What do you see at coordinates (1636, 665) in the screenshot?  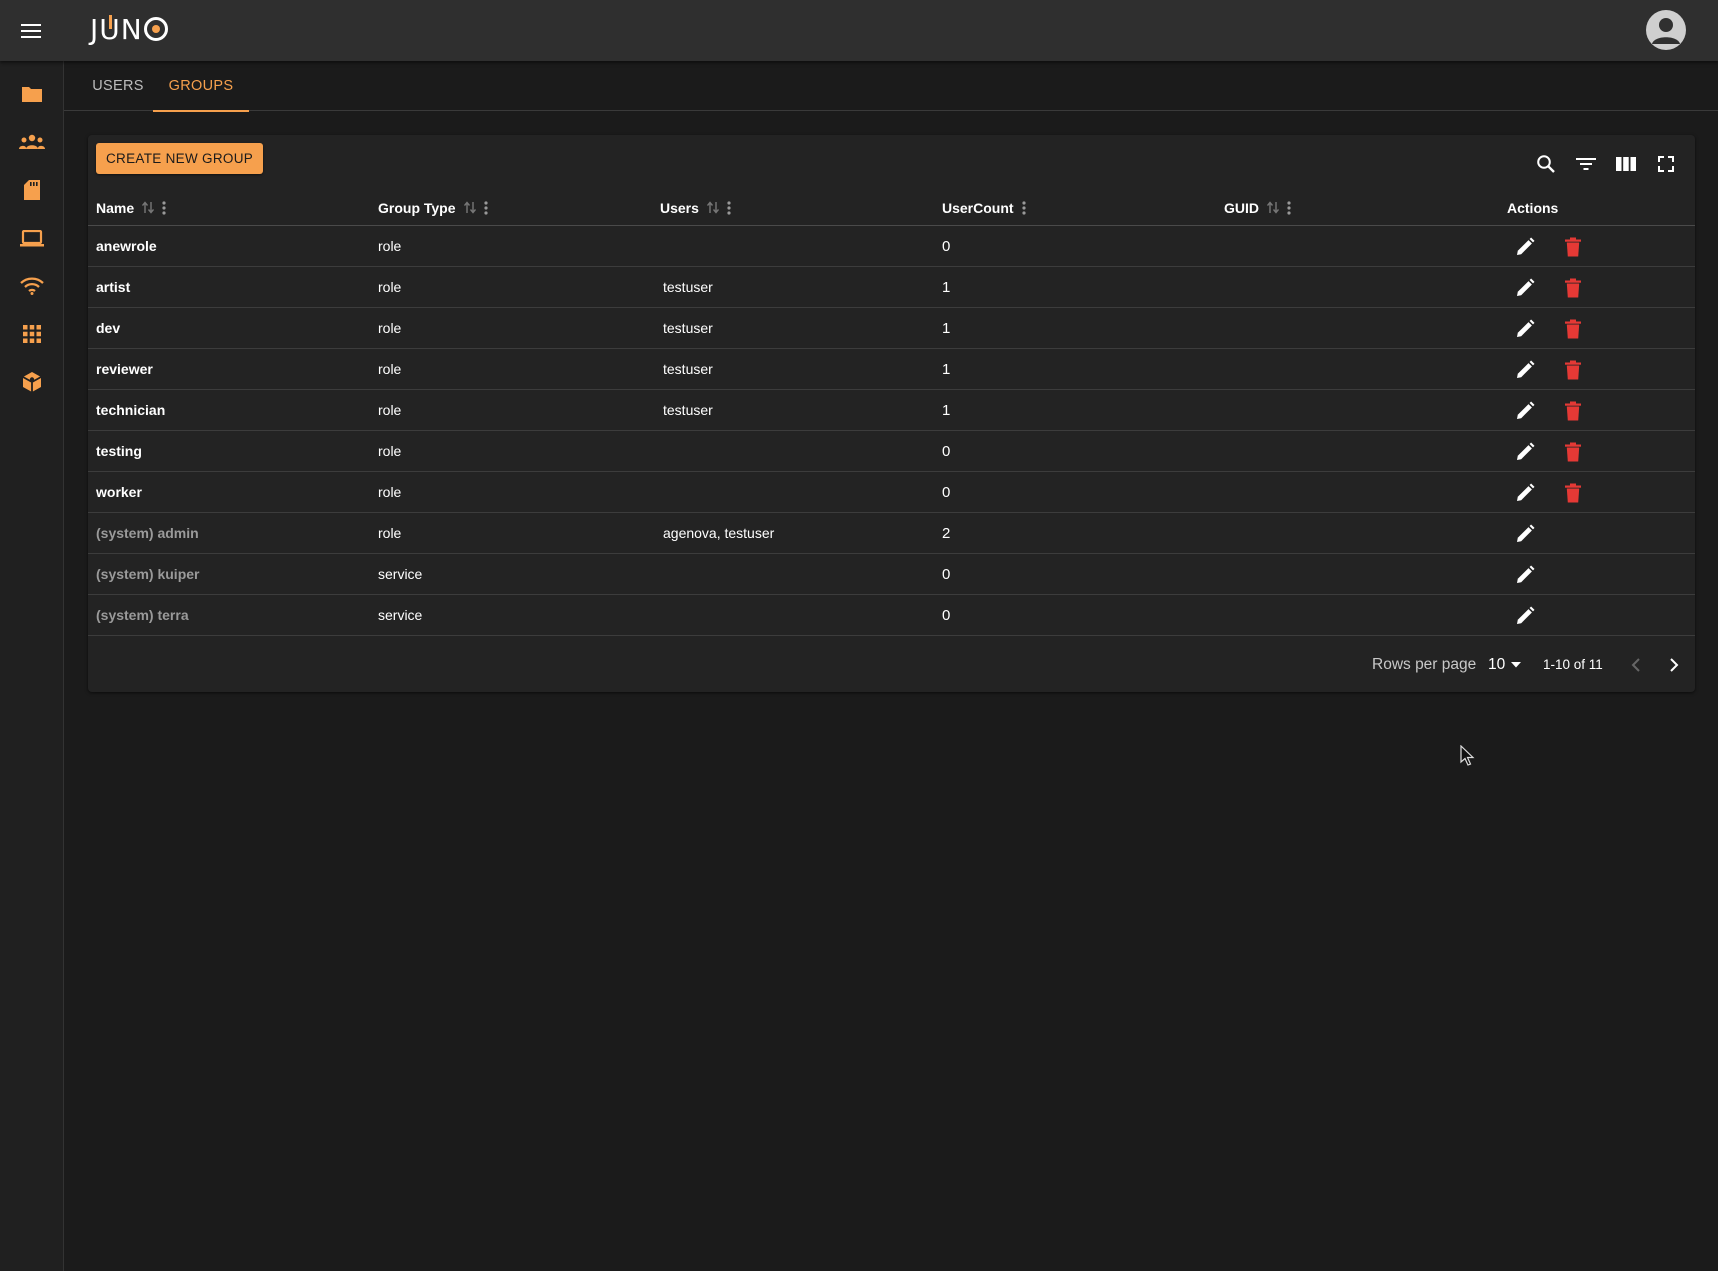 I see `chevron-left-icon` at bounding box center [1636, 665].